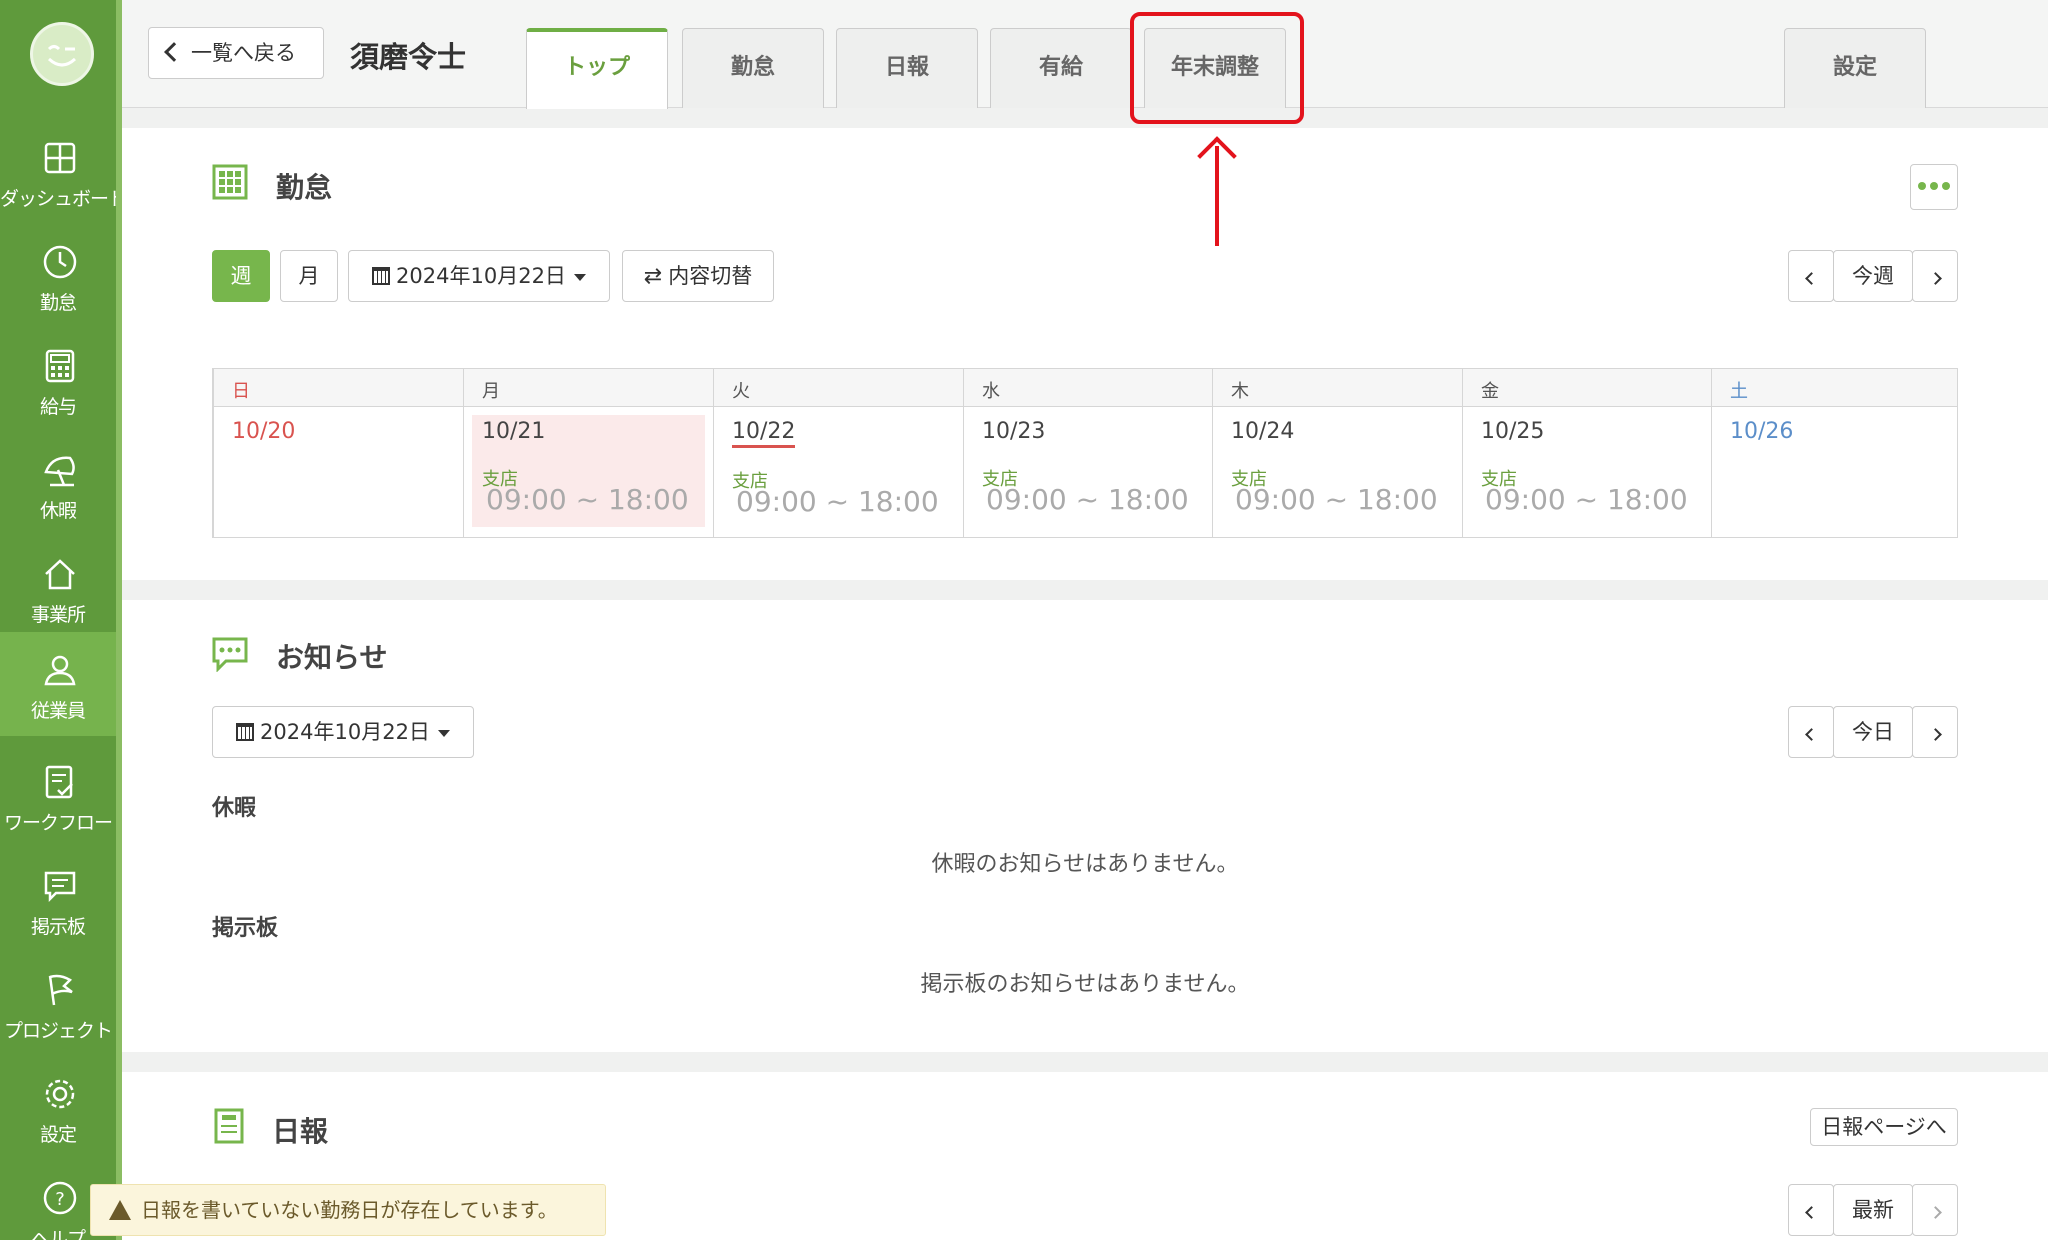 The image size is (2048, 1240). Describe the element at coordinates (1873, 1210) in the screenshot. I see `latest-report-button: 最新` at that location.